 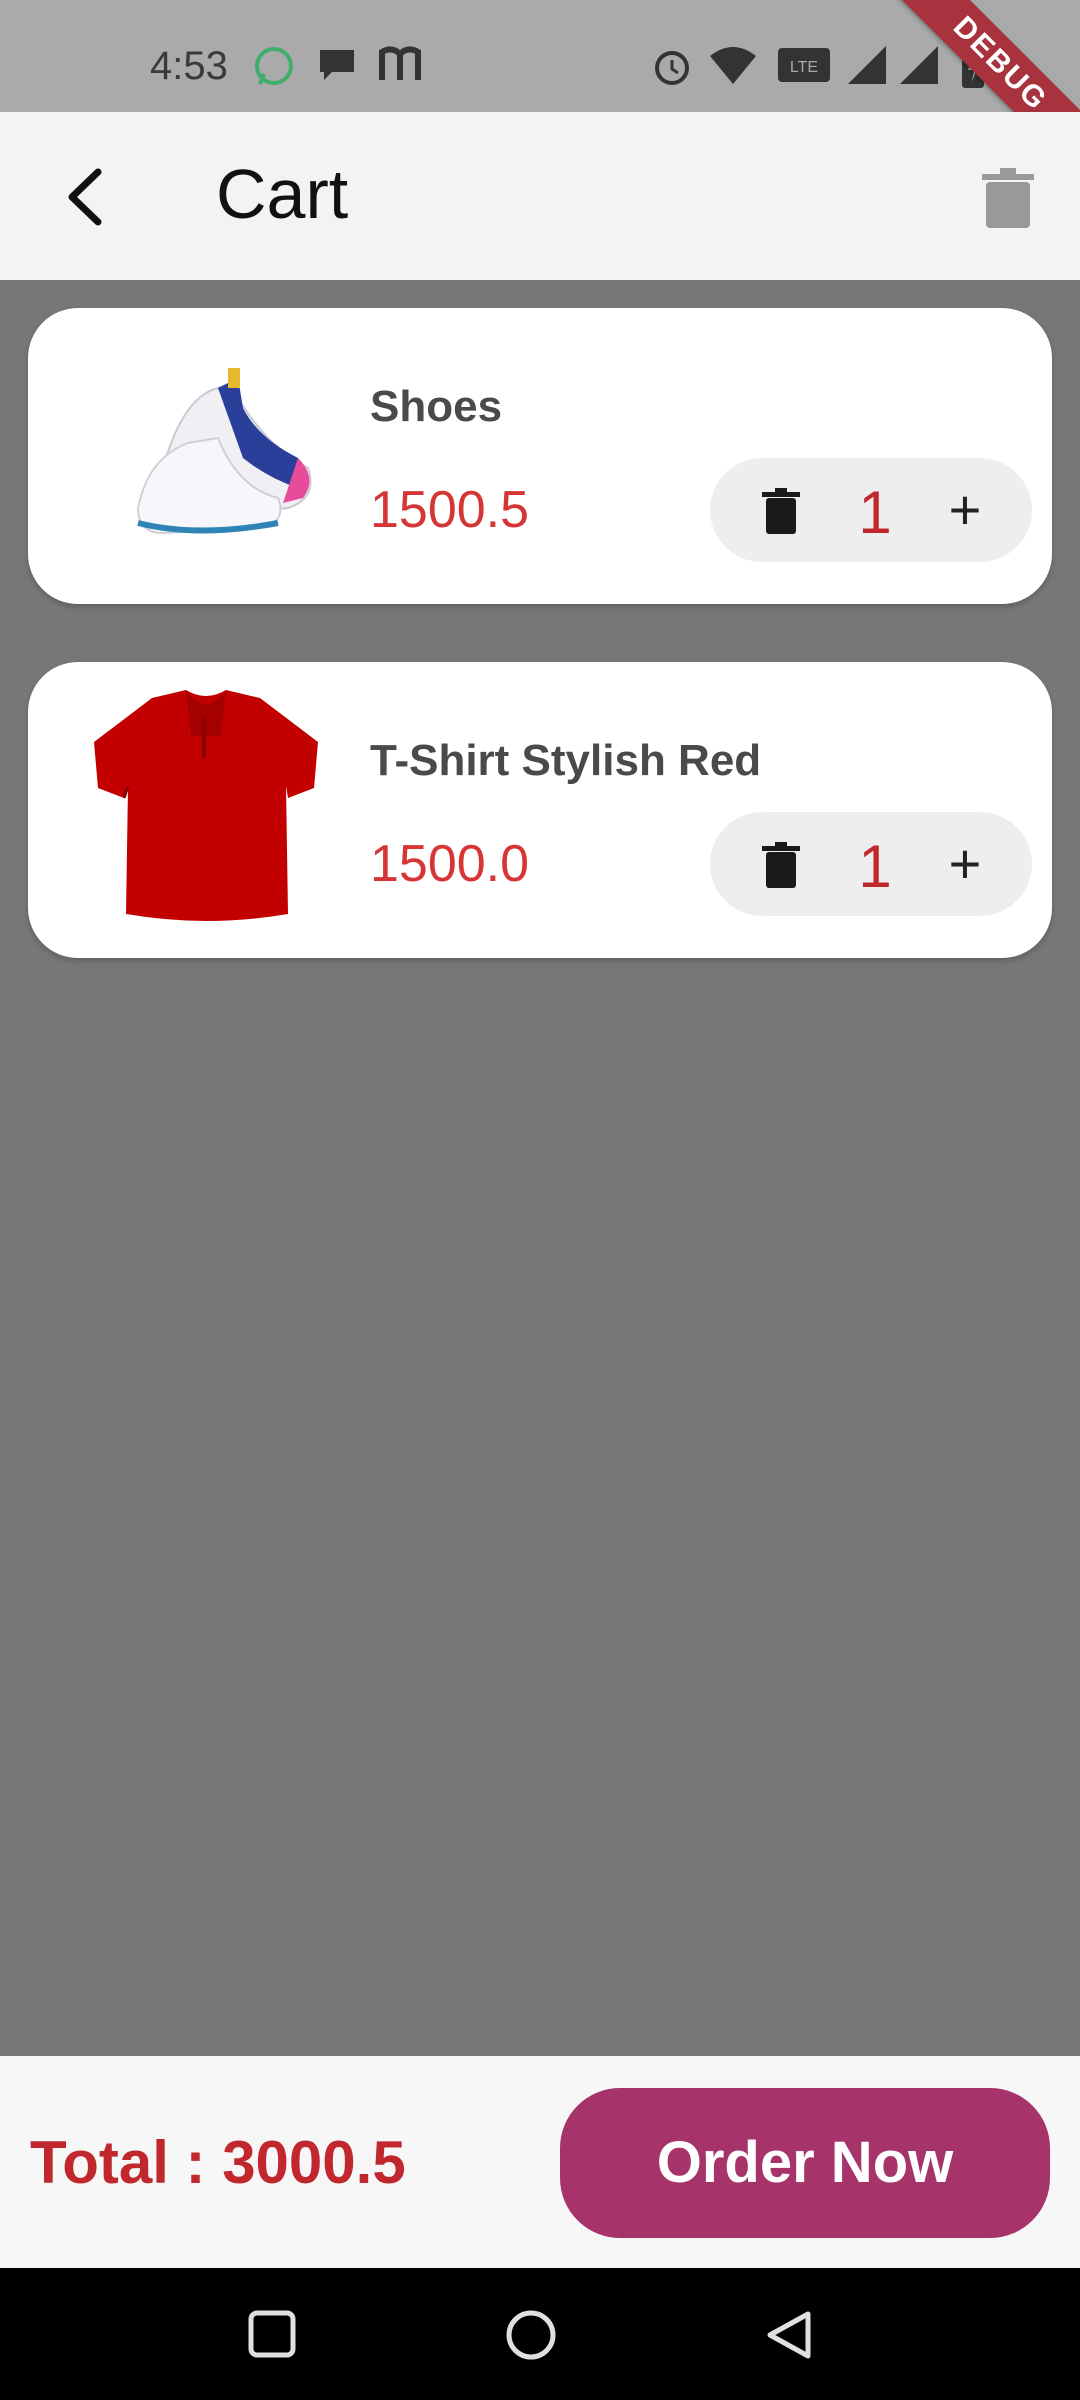 What do you see at coordinates (540, 94) in the screenshot?
I see `status-bar: 4:53 LTE DEBUG` at bounding box center [540, 94].